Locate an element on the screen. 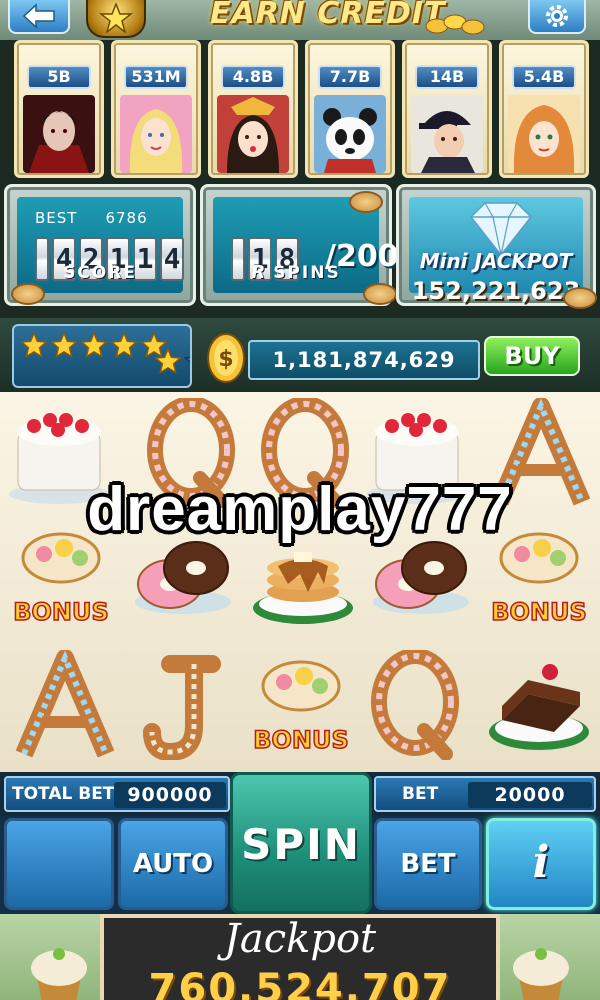 The height and width of the screenshot is (1000, 600). jackpot-card-panda: 7.7B is located at coordinates (350, 109).